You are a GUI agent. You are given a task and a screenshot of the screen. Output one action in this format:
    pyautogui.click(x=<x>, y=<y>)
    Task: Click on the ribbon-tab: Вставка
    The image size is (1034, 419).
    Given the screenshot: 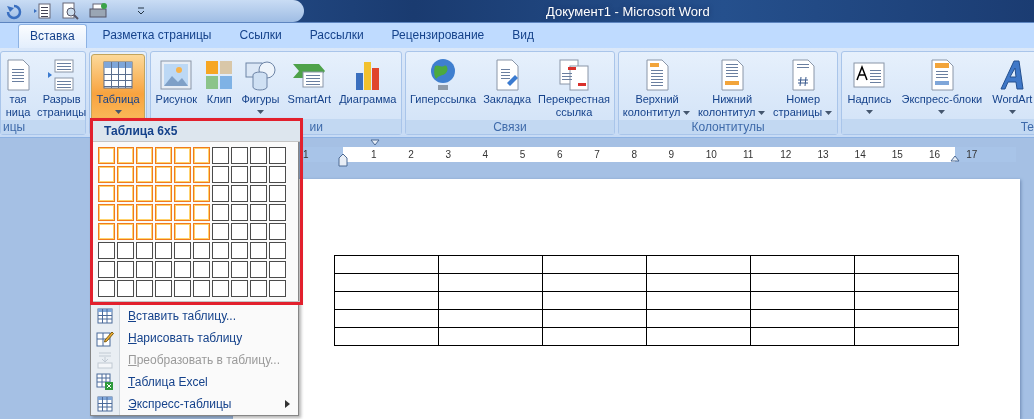 What is the action you would take?
    pyautogui.click(x=52, y=36)
    